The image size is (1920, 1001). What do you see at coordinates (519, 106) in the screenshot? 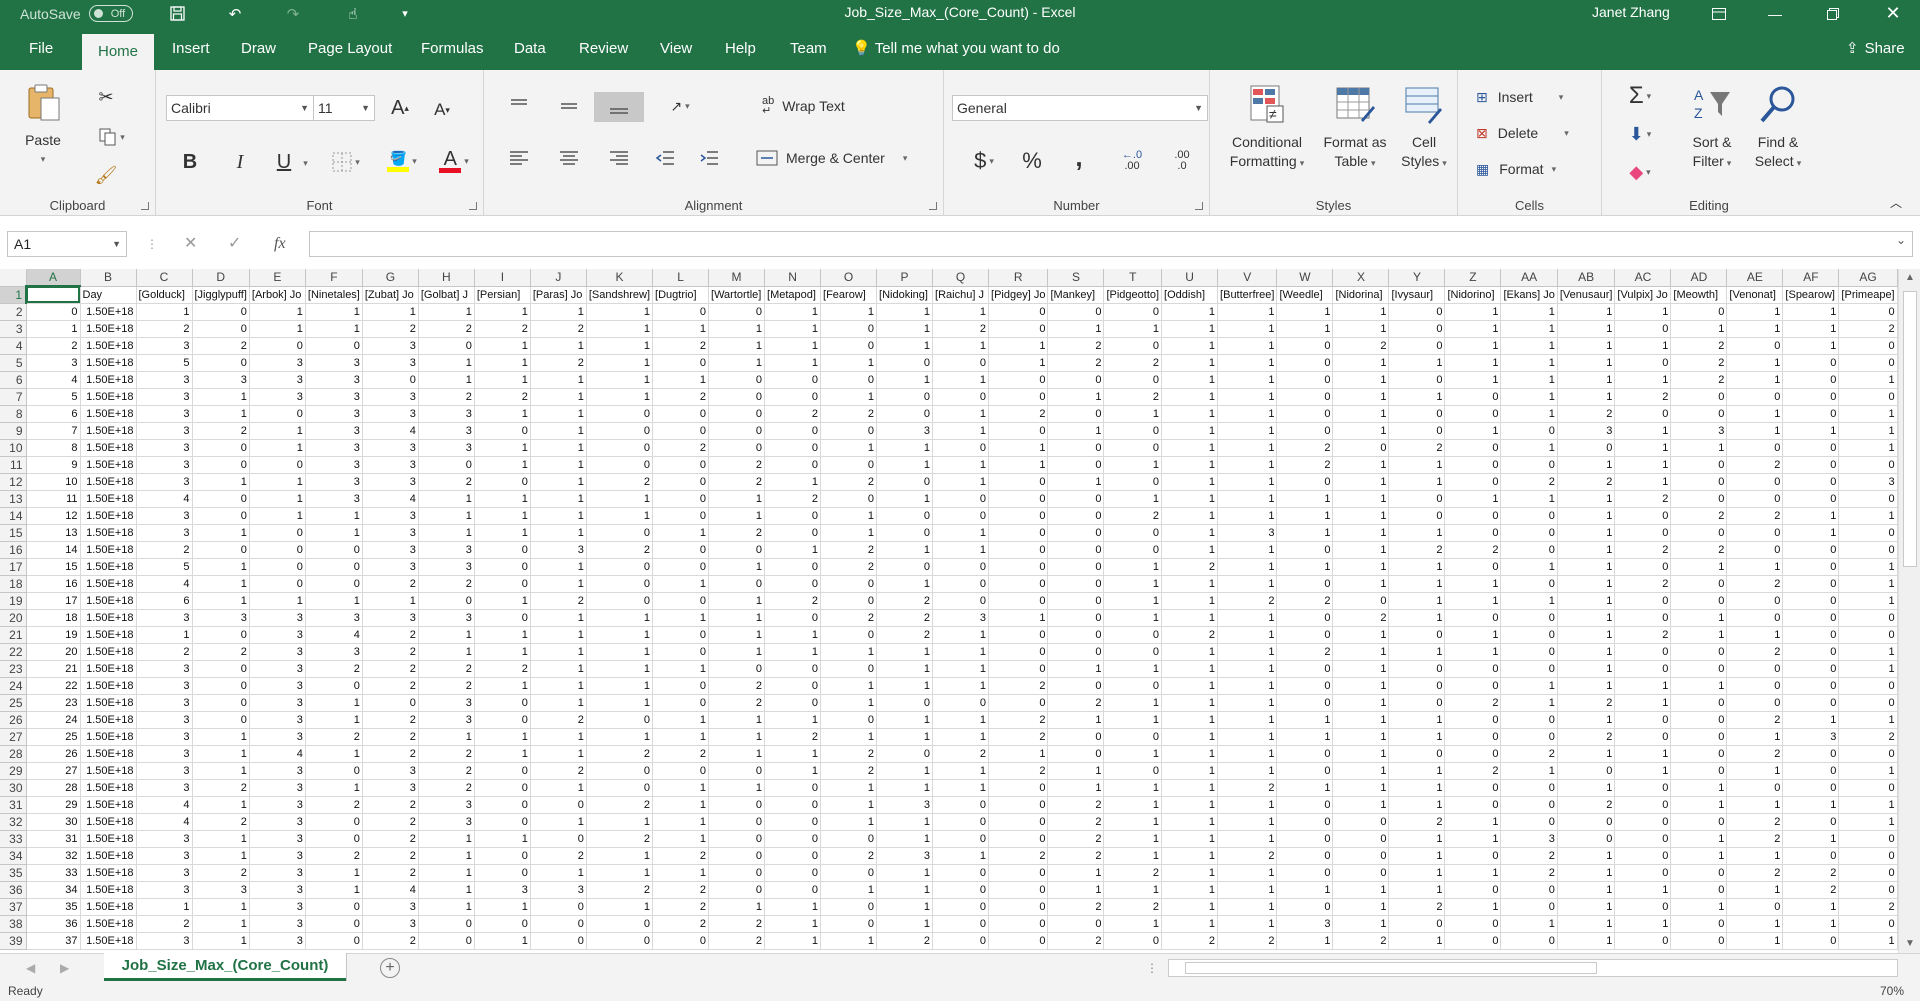
I see `align-top-icon` at bounding box center [519, 106].